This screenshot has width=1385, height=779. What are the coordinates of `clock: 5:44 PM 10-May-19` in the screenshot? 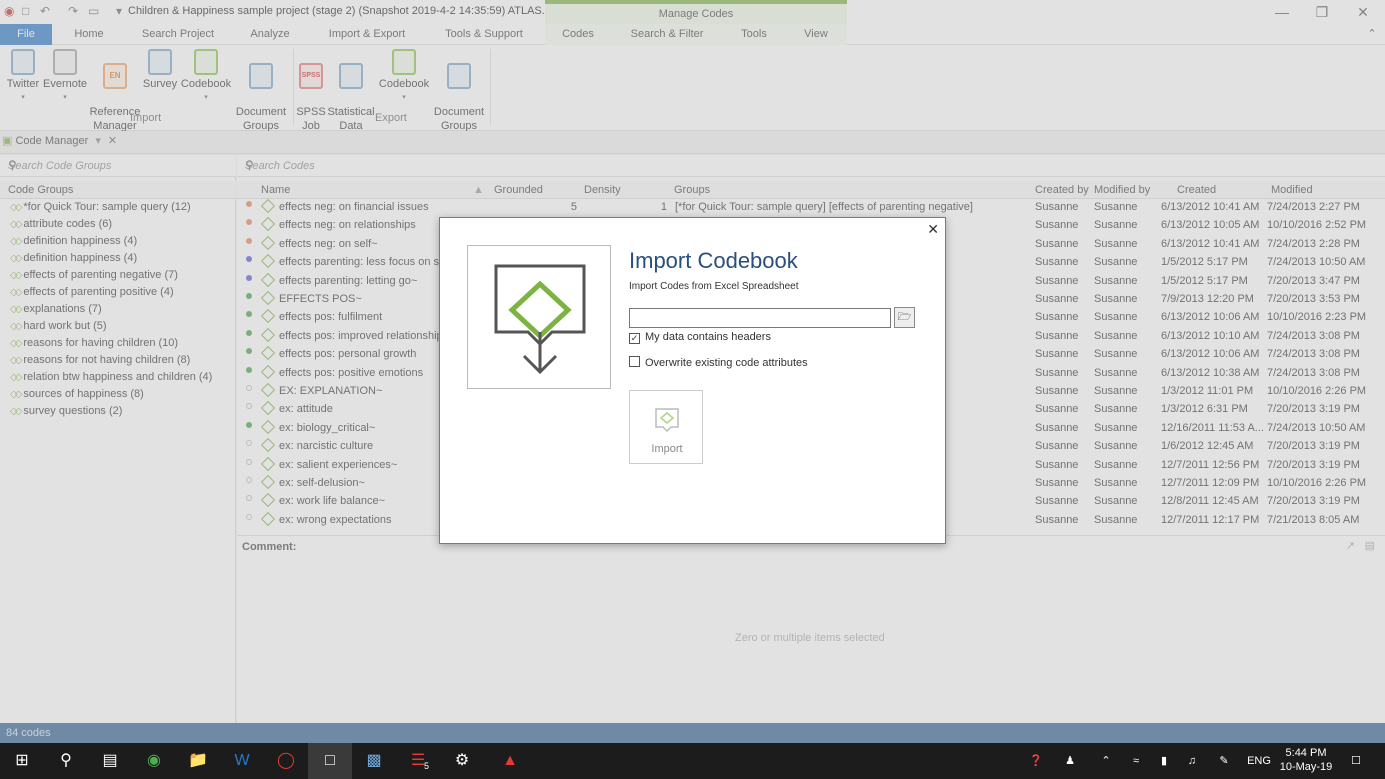 It's located at (1306, 761).